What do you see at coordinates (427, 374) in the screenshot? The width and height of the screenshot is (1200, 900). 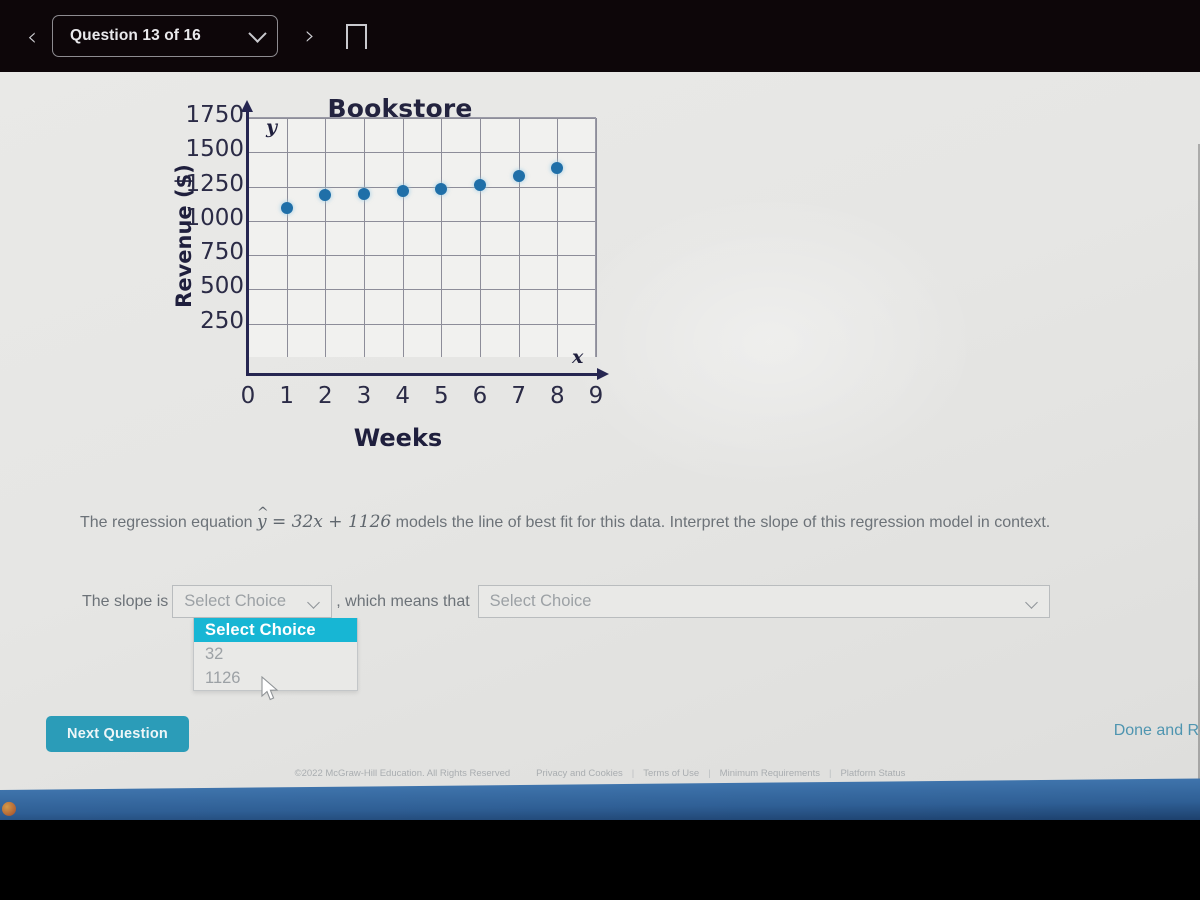 I see `chart-x-axis` at bounding box center [427, 374].